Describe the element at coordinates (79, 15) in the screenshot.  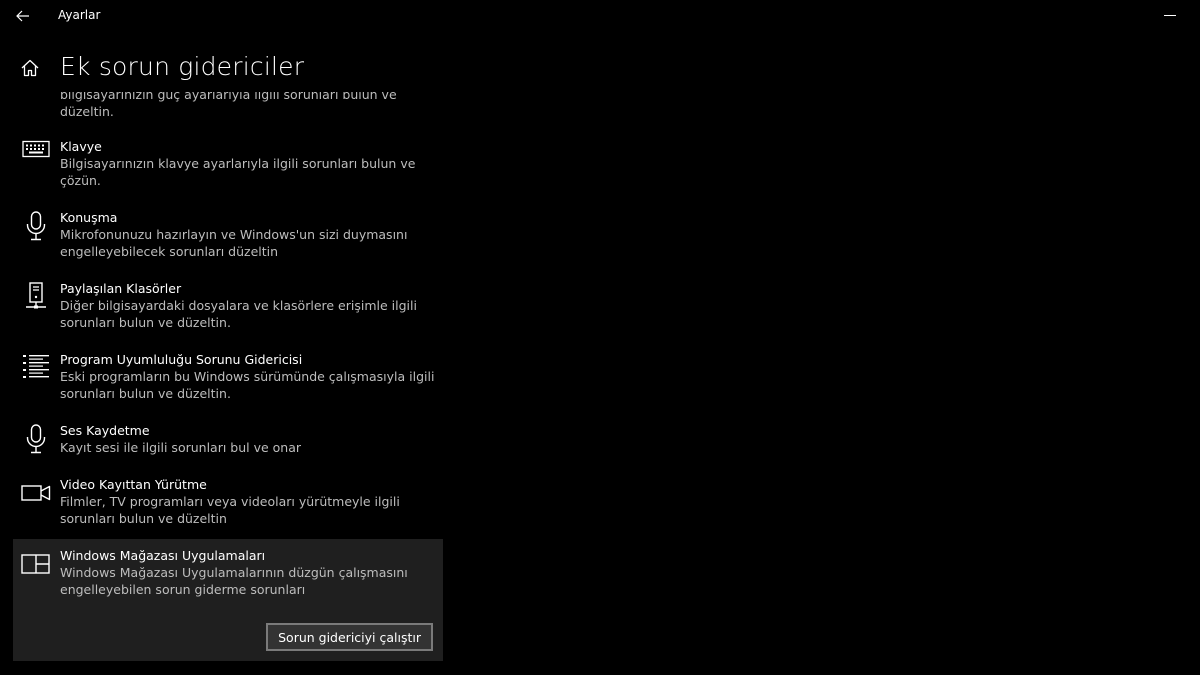
I see `app-title: Ayarlar` at that location.